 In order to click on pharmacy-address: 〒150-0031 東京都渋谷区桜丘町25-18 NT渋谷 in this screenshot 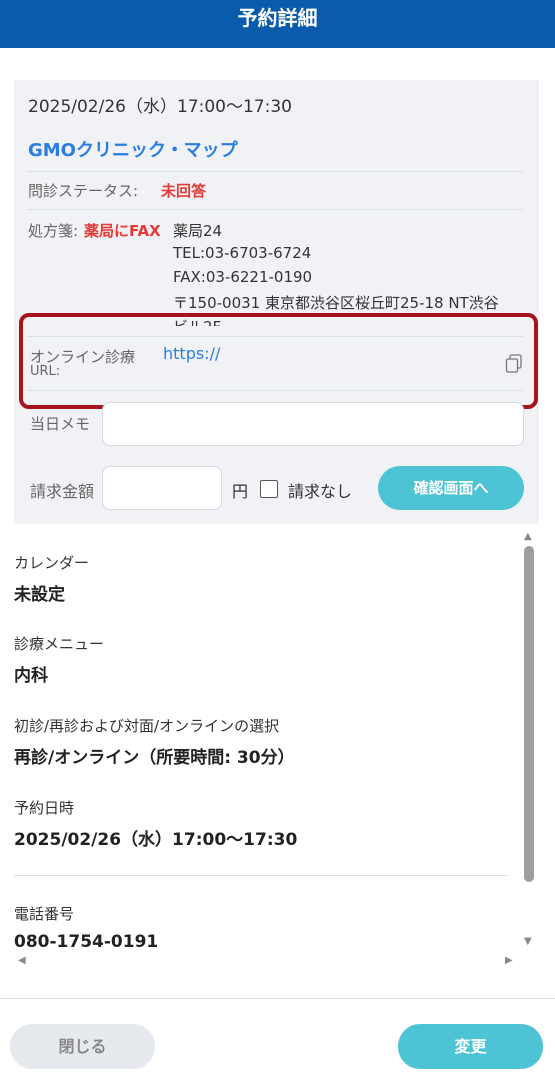, I will do `click(336, 303)`.